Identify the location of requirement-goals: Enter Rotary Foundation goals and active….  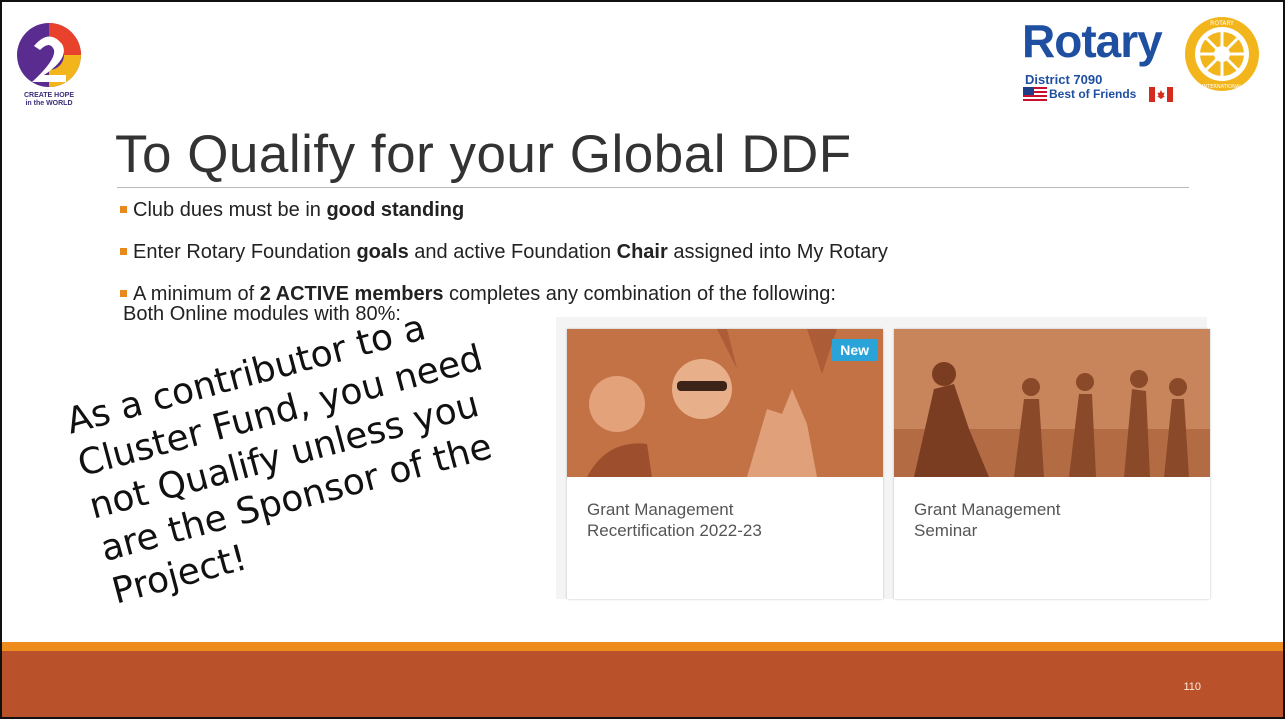
(680, 252).